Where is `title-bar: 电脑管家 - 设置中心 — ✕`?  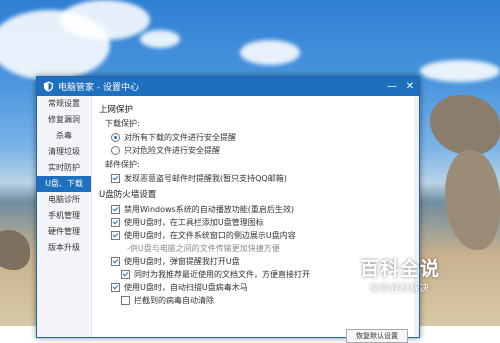
title-bar: 电脑管家 - 设置中心 — ✕ is located at coordinates (228, 86).